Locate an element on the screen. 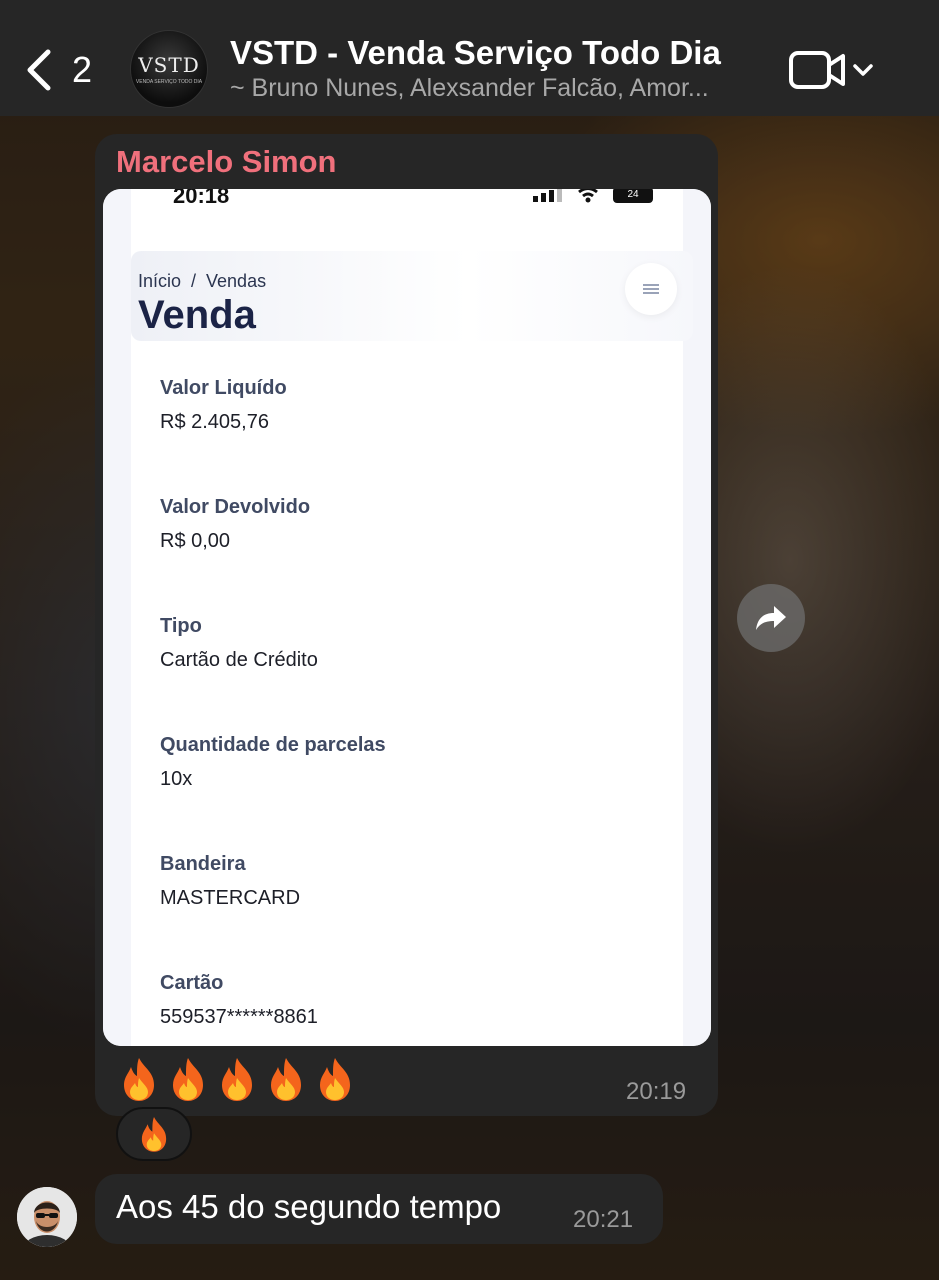 The width and height of the screenshot is (939, 1280). forward-button is located at coordinates (771, 618).